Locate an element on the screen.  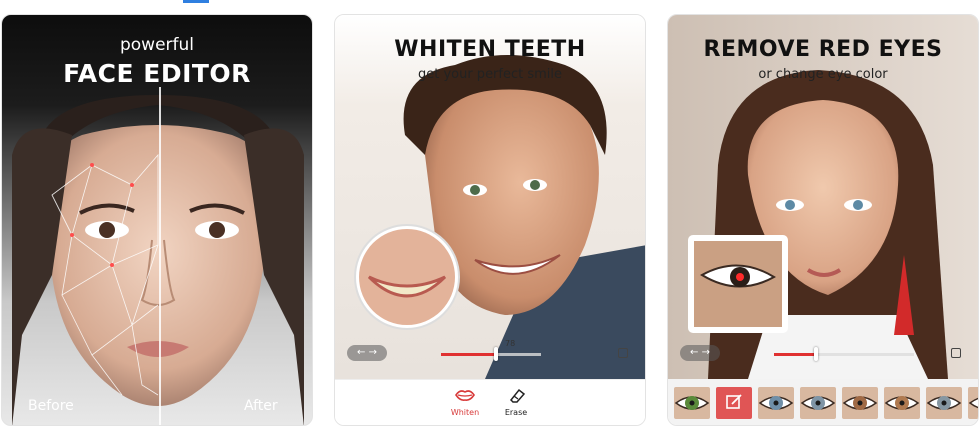
dark-blue-eye-swatch is located at coordinates (973, 403).